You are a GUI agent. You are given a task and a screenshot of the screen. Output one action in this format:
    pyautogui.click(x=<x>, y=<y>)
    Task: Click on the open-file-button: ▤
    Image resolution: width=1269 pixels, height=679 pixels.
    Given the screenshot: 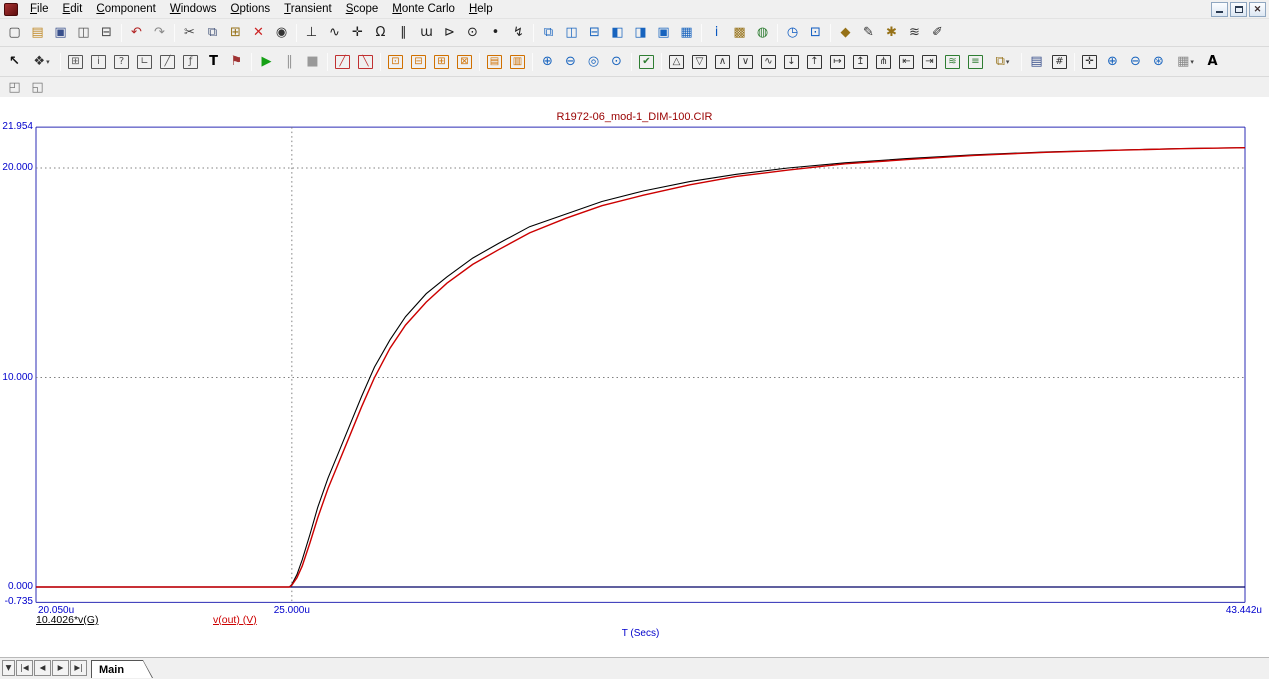 What is the action you would take?
    pyautogui.click(x=37, y=32)
    